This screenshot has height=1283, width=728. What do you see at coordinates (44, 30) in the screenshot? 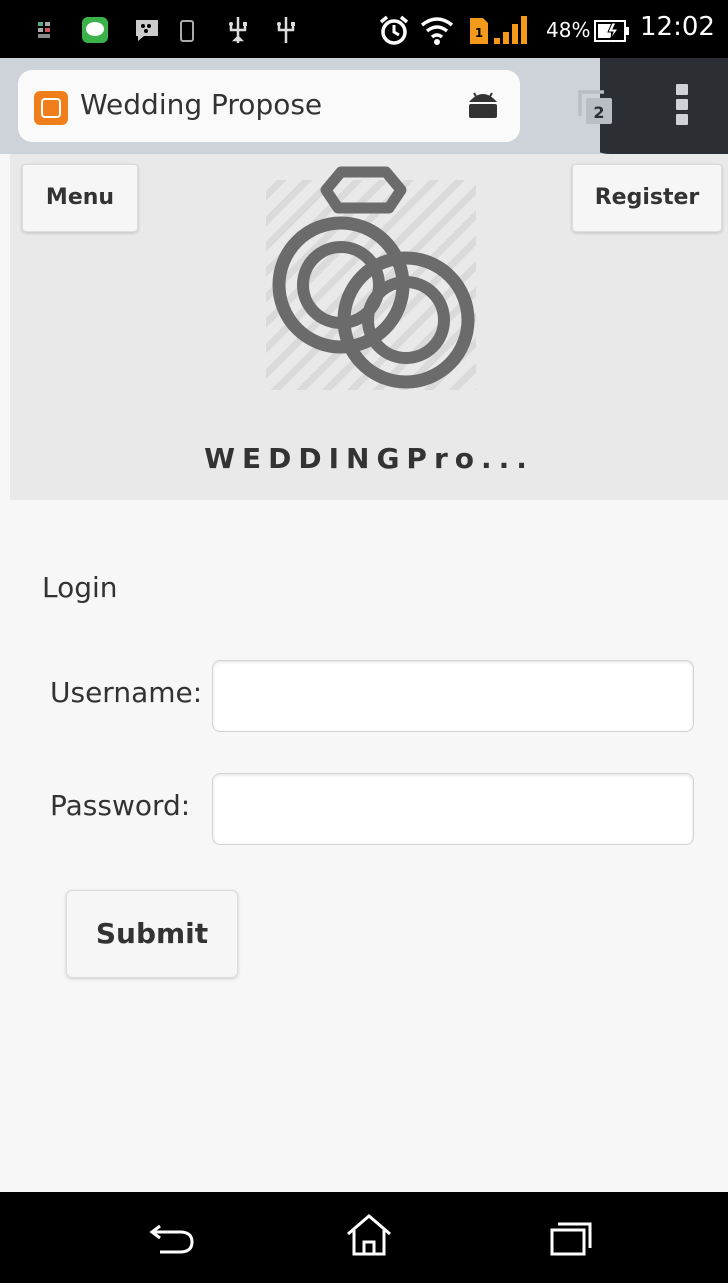
I see `signal-apps-icon` at bounding box center [44, 30].